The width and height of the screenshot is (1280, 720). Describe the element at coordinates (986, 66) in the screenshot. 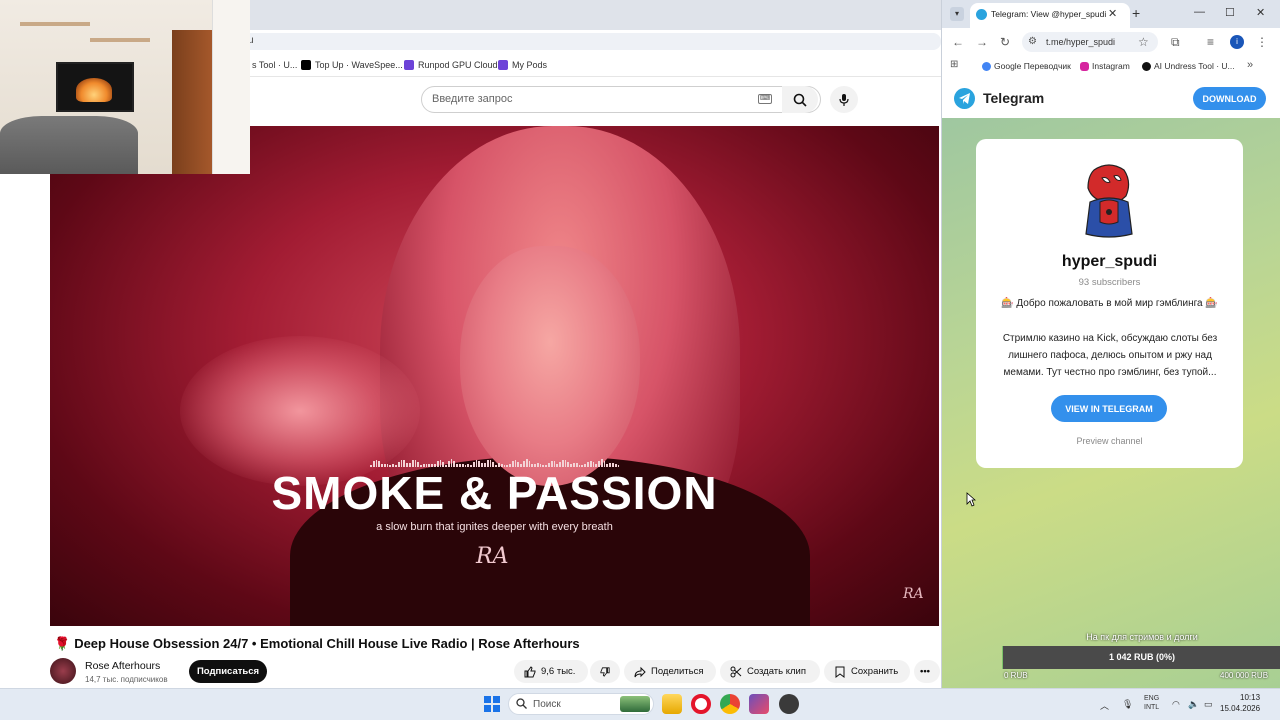

I see `google-icon` at that location.